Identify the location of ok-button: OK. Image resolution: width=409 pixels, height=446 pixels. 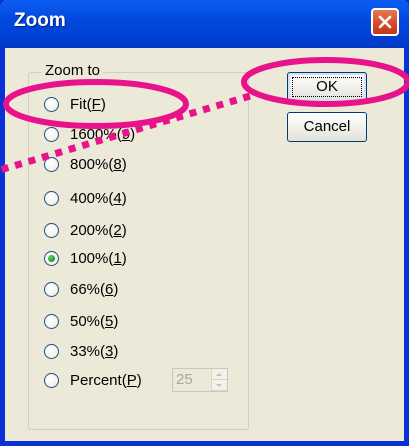
(327, 87).